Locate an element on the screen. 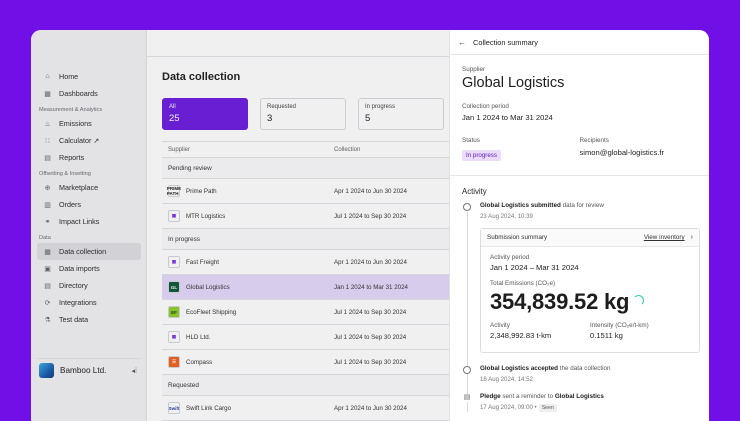 This screenshot has width=740, height=421. back-arrow-icon: ← is located at coordinates (462, 42).